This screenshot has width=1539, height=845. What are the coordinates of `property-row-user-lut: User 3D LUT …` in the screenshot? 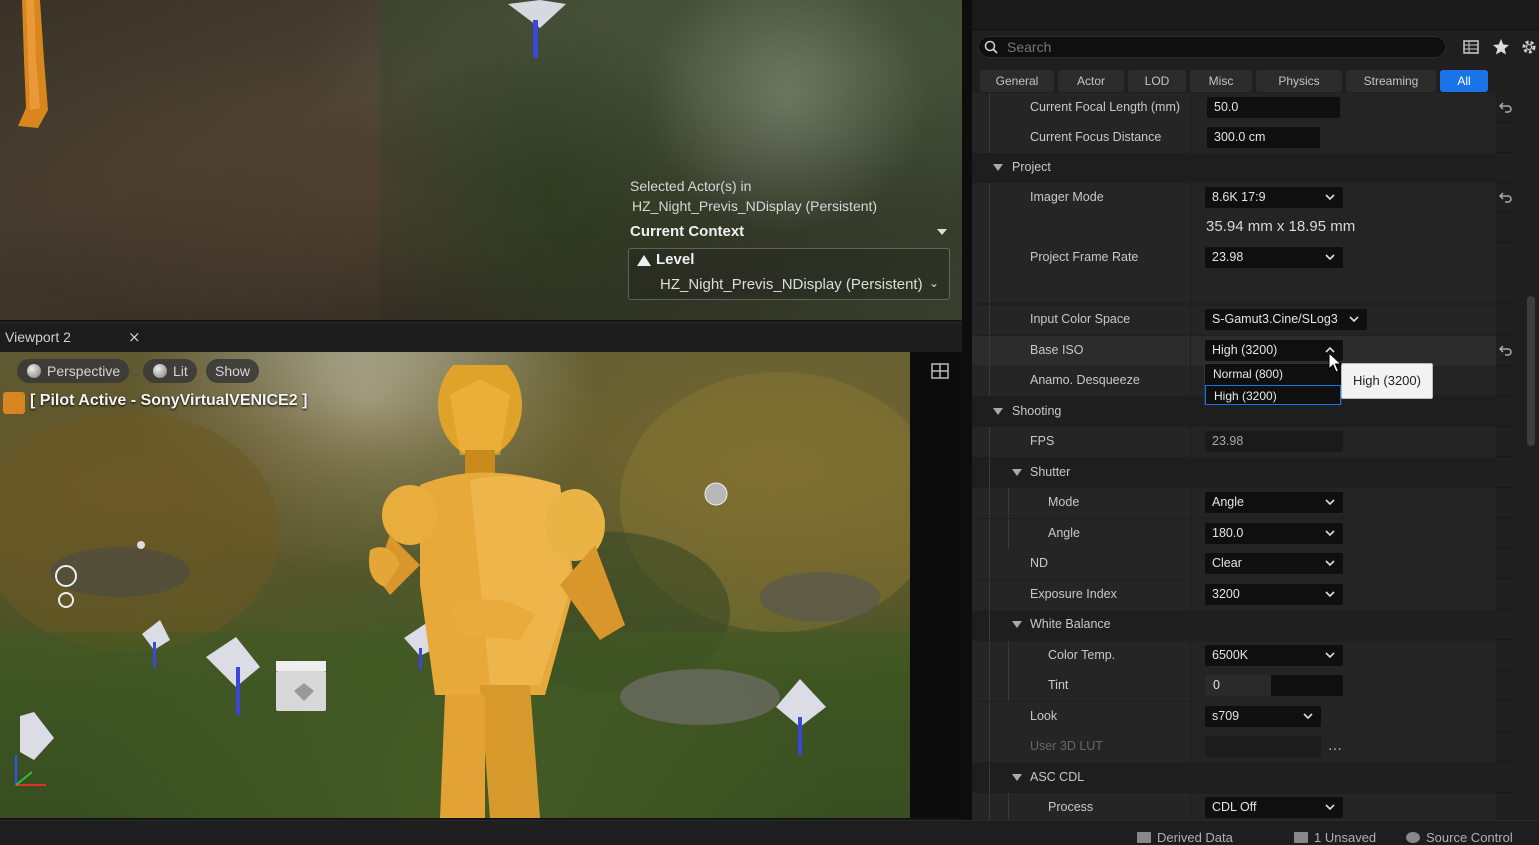 It's located at (1242, 747).